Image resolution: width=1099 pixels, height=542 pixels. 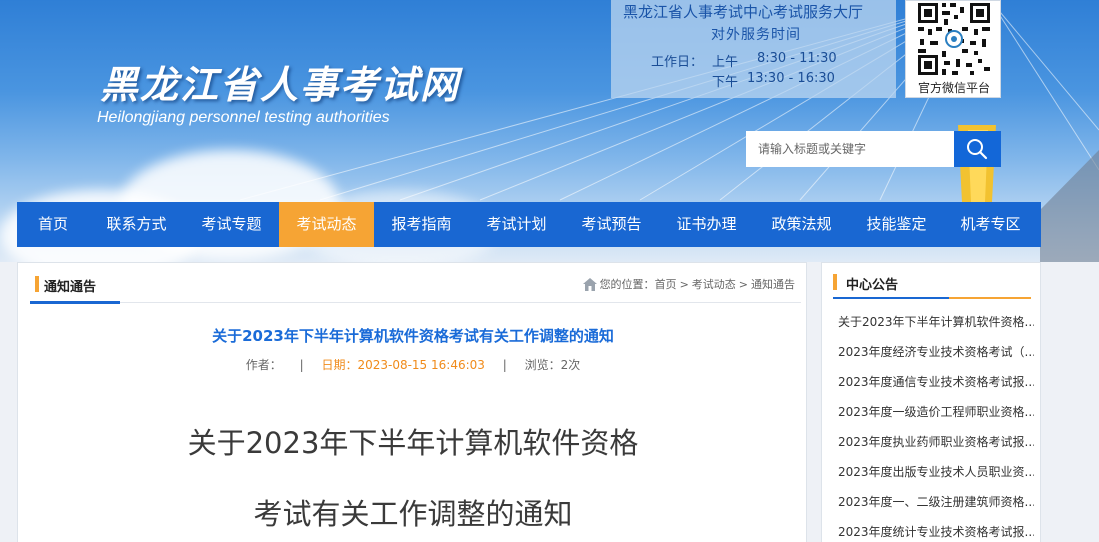 I want to click on nav-item-exam-preview: 考试预告, so click(x=611, y=224).